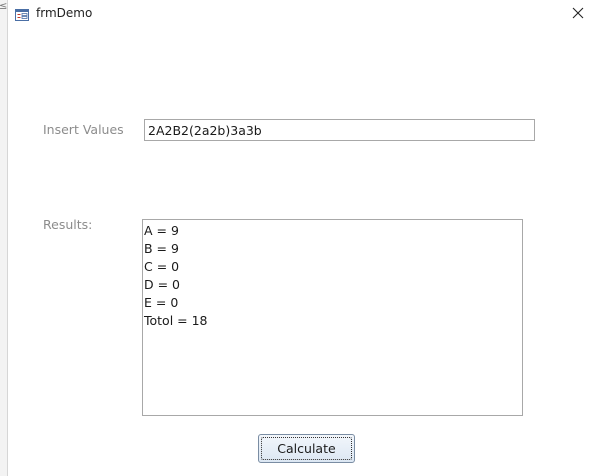  Describe the element at coordinates (4, 6) in the screenshot. I see `edge-glyph: ≤` at that location.